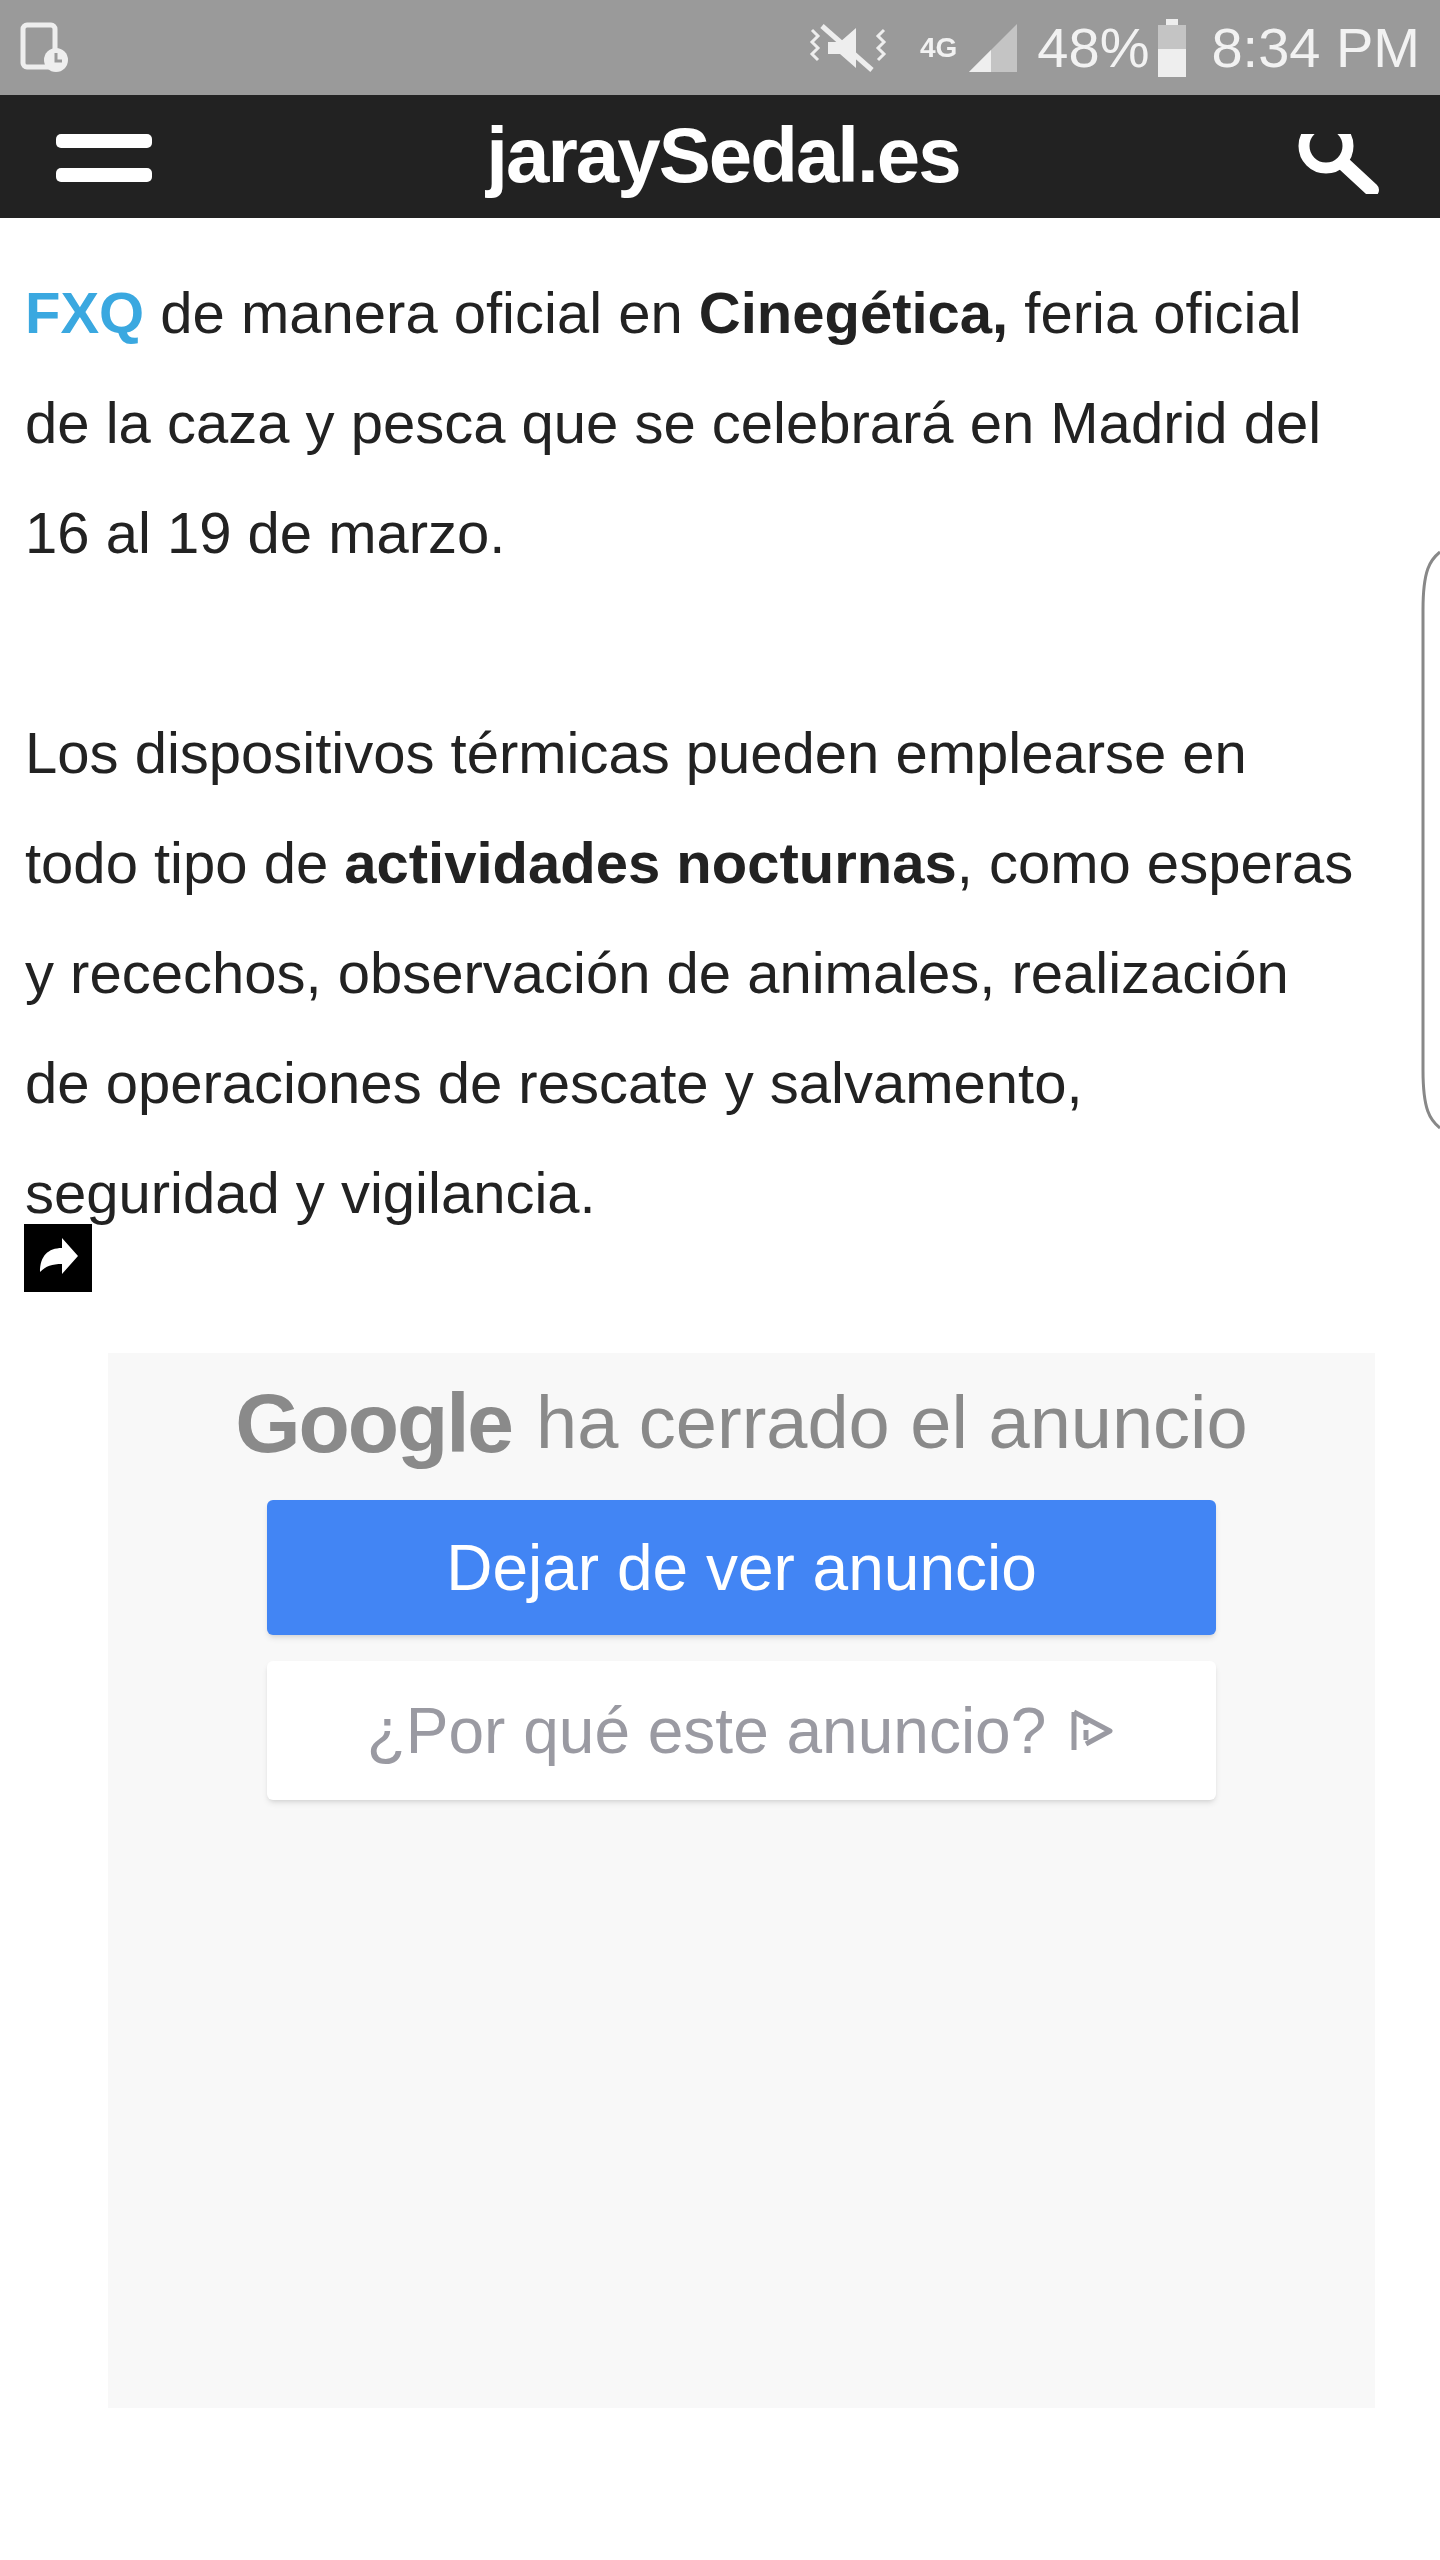 This screenshot has width=1440, height=2560. I want to click on screen-clock-icon, so click(45, 47).